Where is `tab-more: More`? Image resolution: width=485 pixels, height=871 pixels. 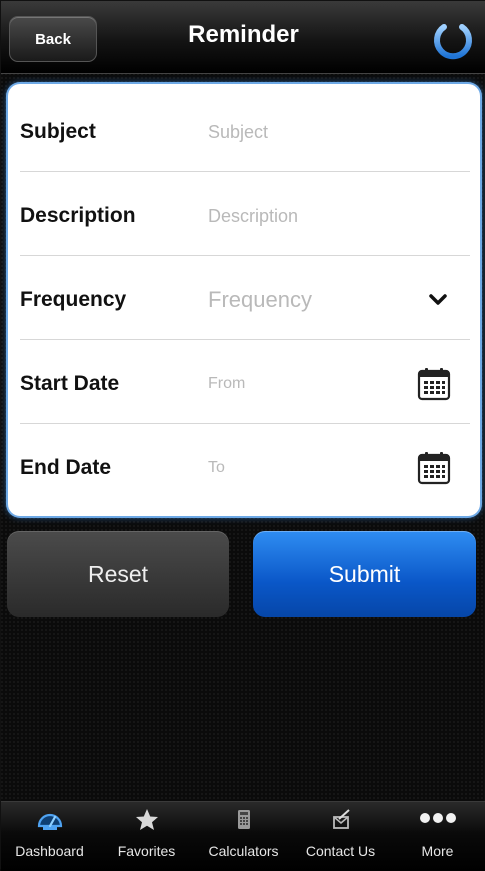
tab-more: More is located at coordinates (437, 836).